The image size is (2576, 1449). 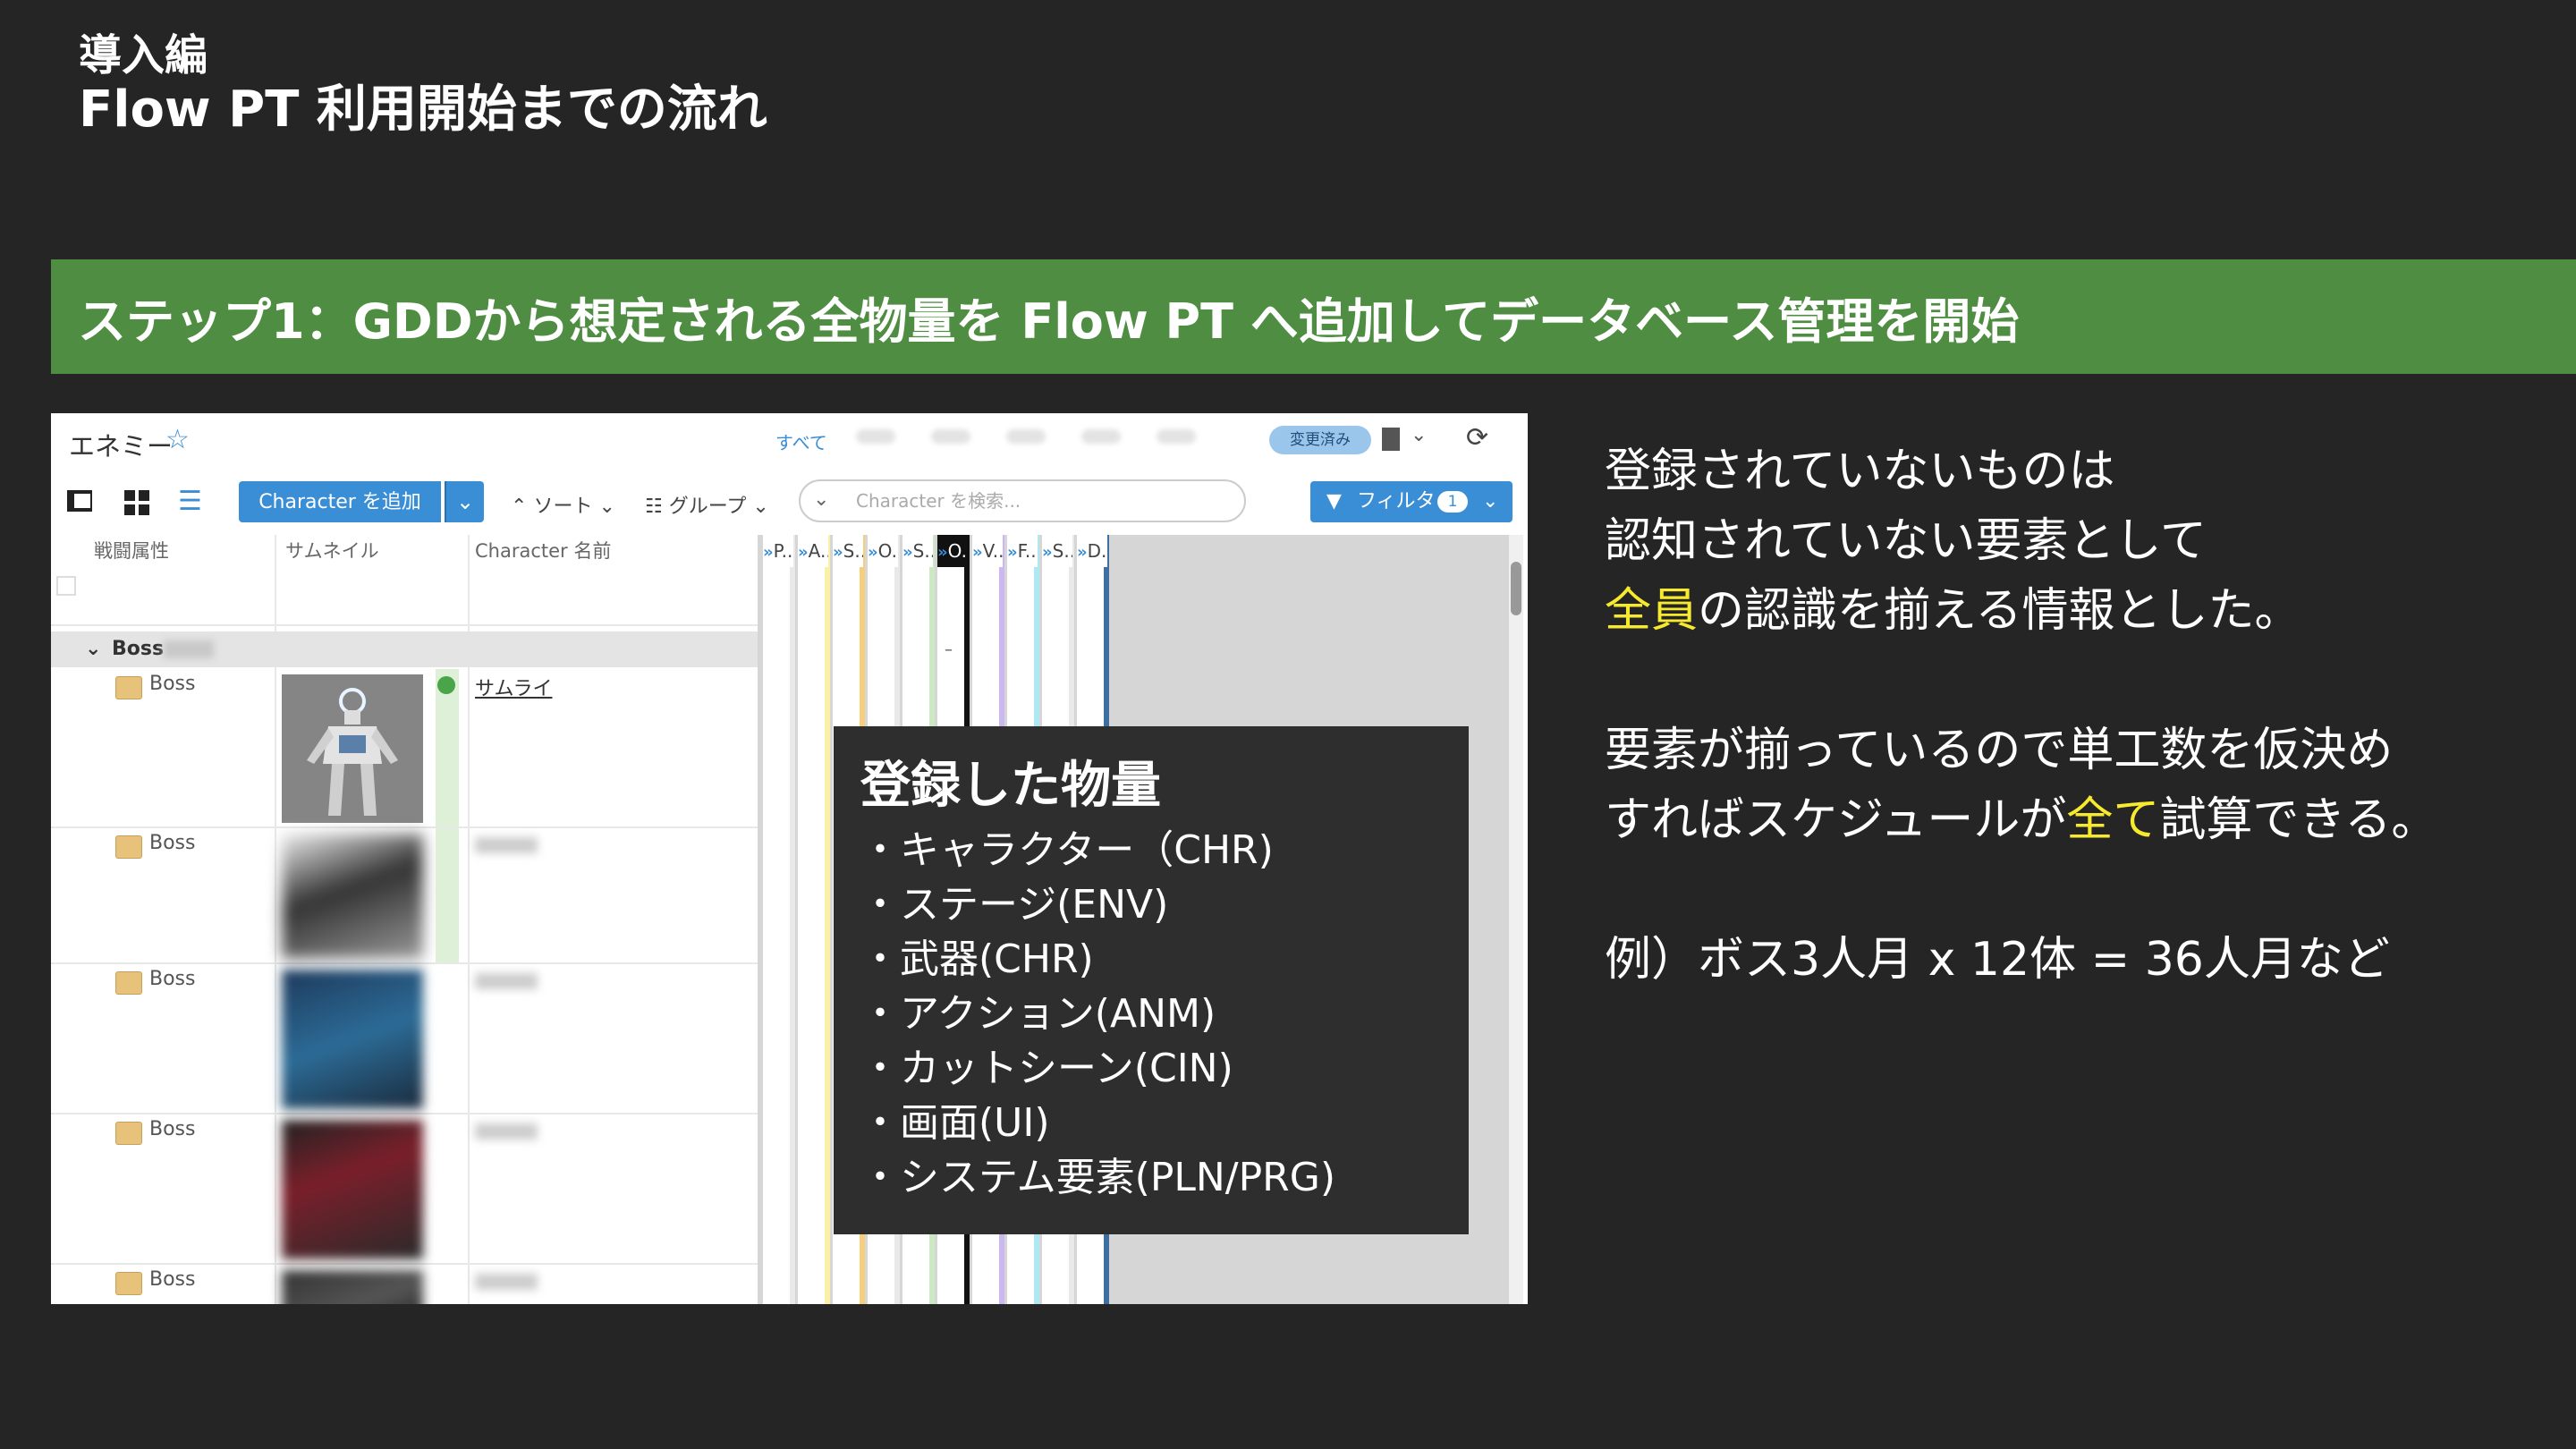 What do you see at coordinates (707, 504) in the screenshot?
I see `group-button: ☷ グループ ⌄` at bounding box center [707, 504].